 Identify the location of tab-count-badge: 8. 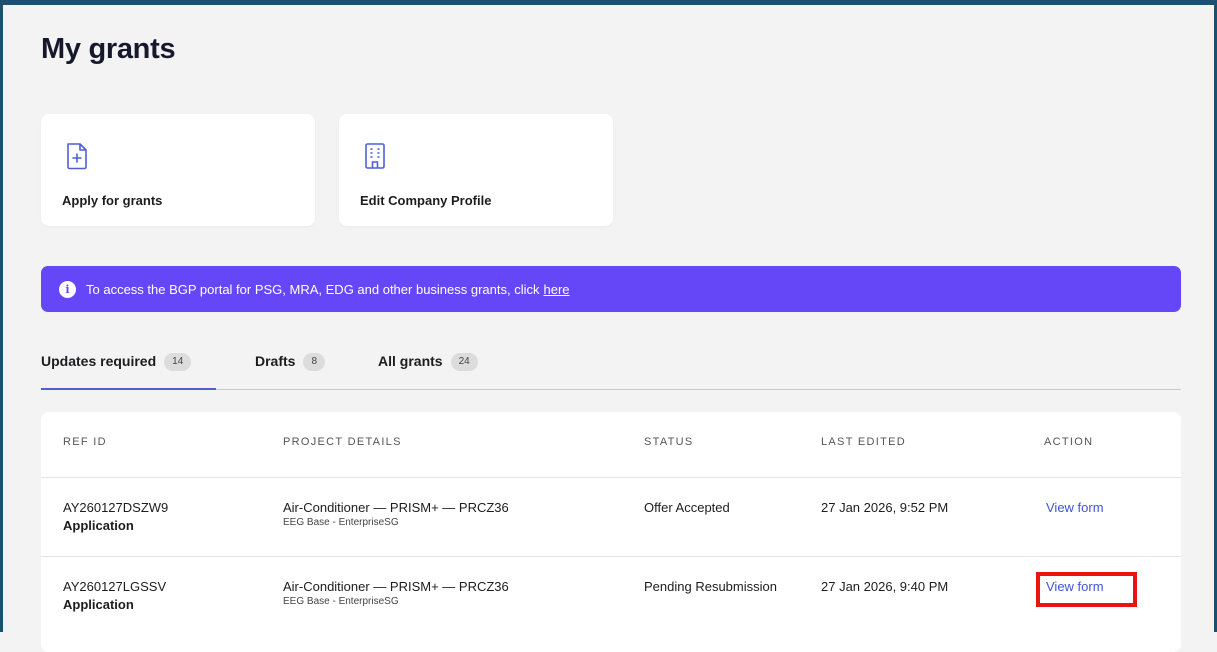
(314, 362).